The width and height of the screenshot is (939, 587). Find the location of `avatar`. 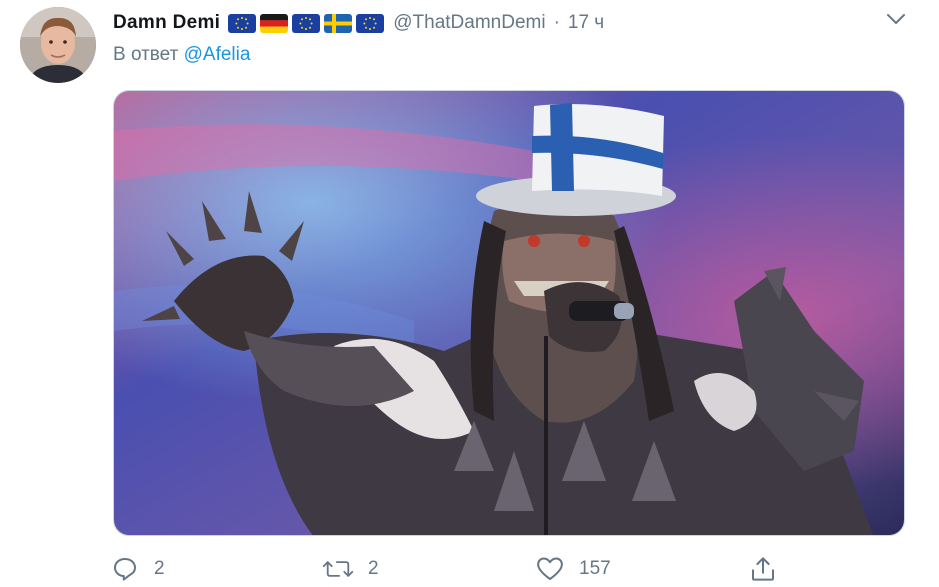

avatar is located at coordinates (58, 45).